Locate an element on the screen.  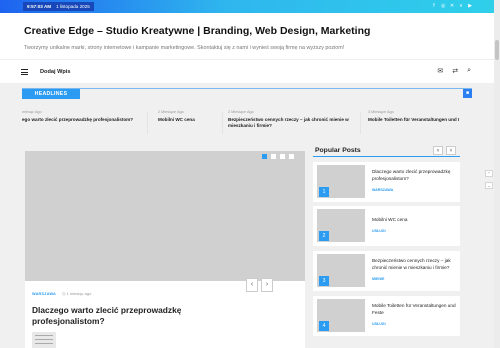
current-date: 1 listopada 2025 is located at coordinates (73, 6).